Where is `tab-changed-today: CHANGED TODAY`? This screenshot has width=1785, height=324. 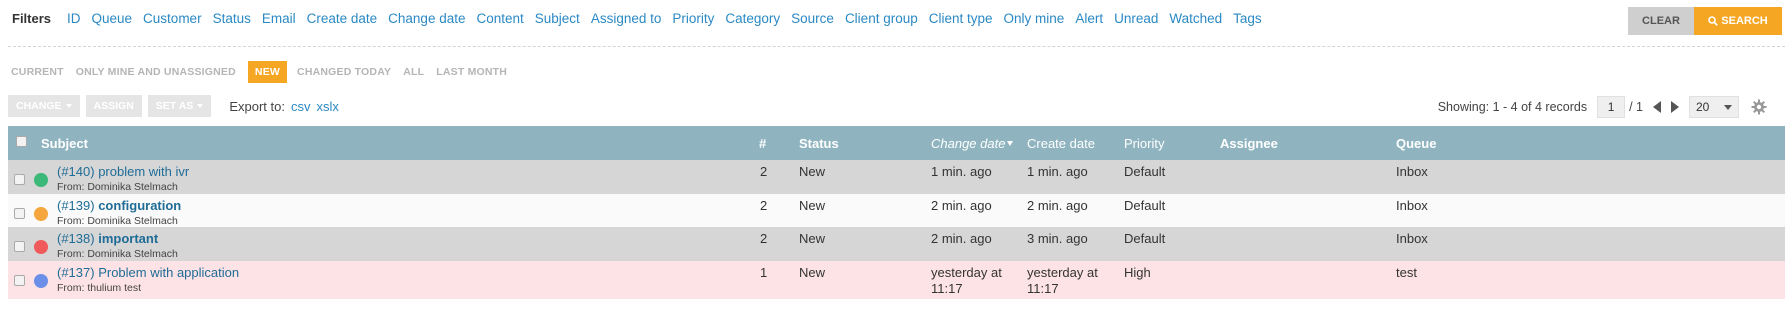
tab-changed-today: CHANGED TODAY is located at coordinates (344, 72).